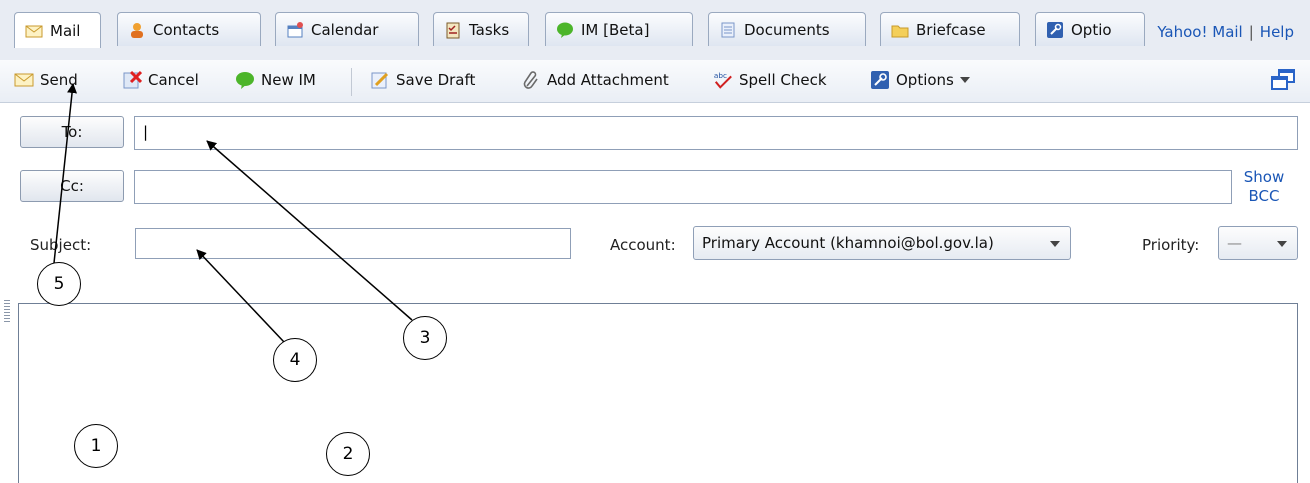  Describe the element at coordinates (132, 79) in the screenshot. I see `cancel-icon` at that location.